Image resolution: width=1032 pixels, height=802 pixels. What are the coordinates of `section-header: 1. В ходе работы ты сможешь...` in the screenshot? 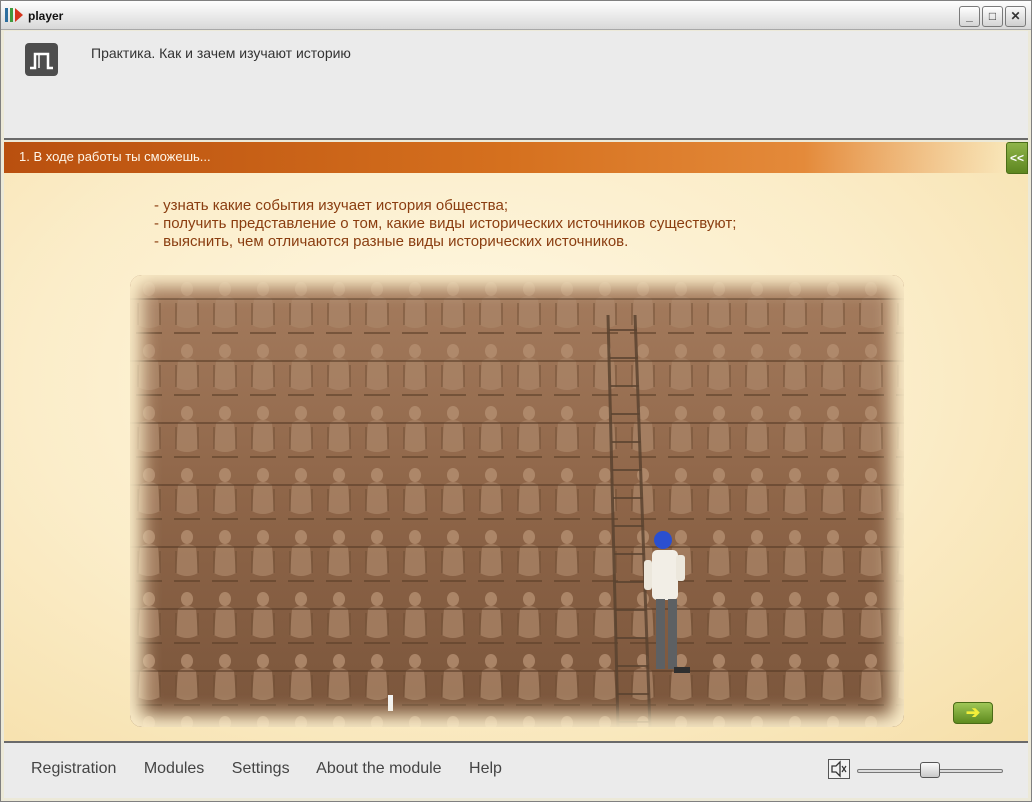 It's located at (504, 157).